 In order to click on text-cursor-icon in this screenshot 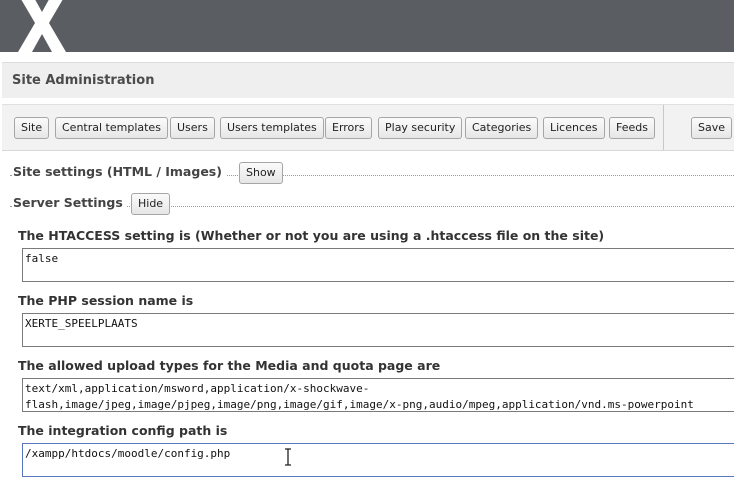, I will do `click(288, 457)`.